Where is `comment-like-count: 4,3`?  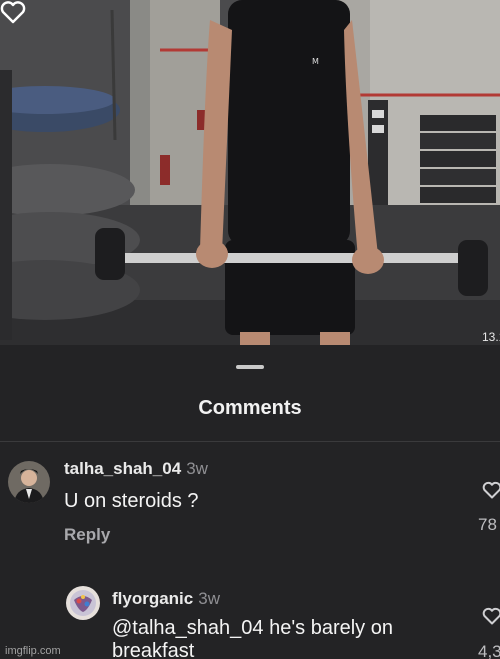 comment-like-count: 4,3 is located at coordinates (489, 650).